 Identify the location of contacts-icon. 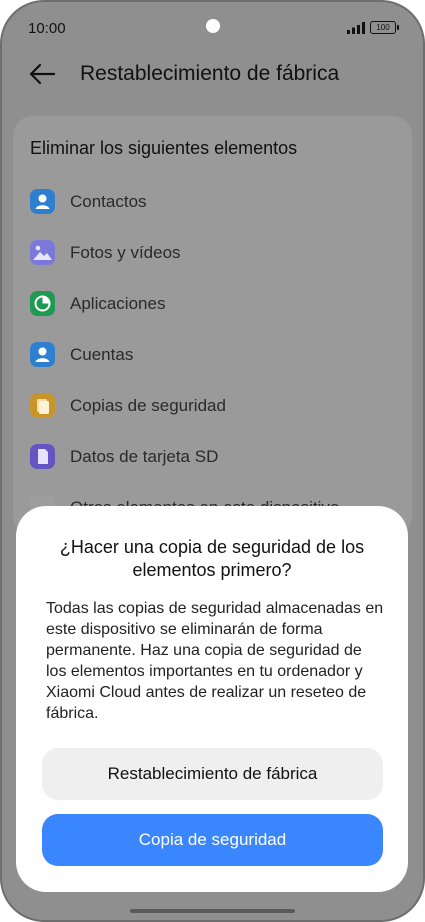
(42, 201).